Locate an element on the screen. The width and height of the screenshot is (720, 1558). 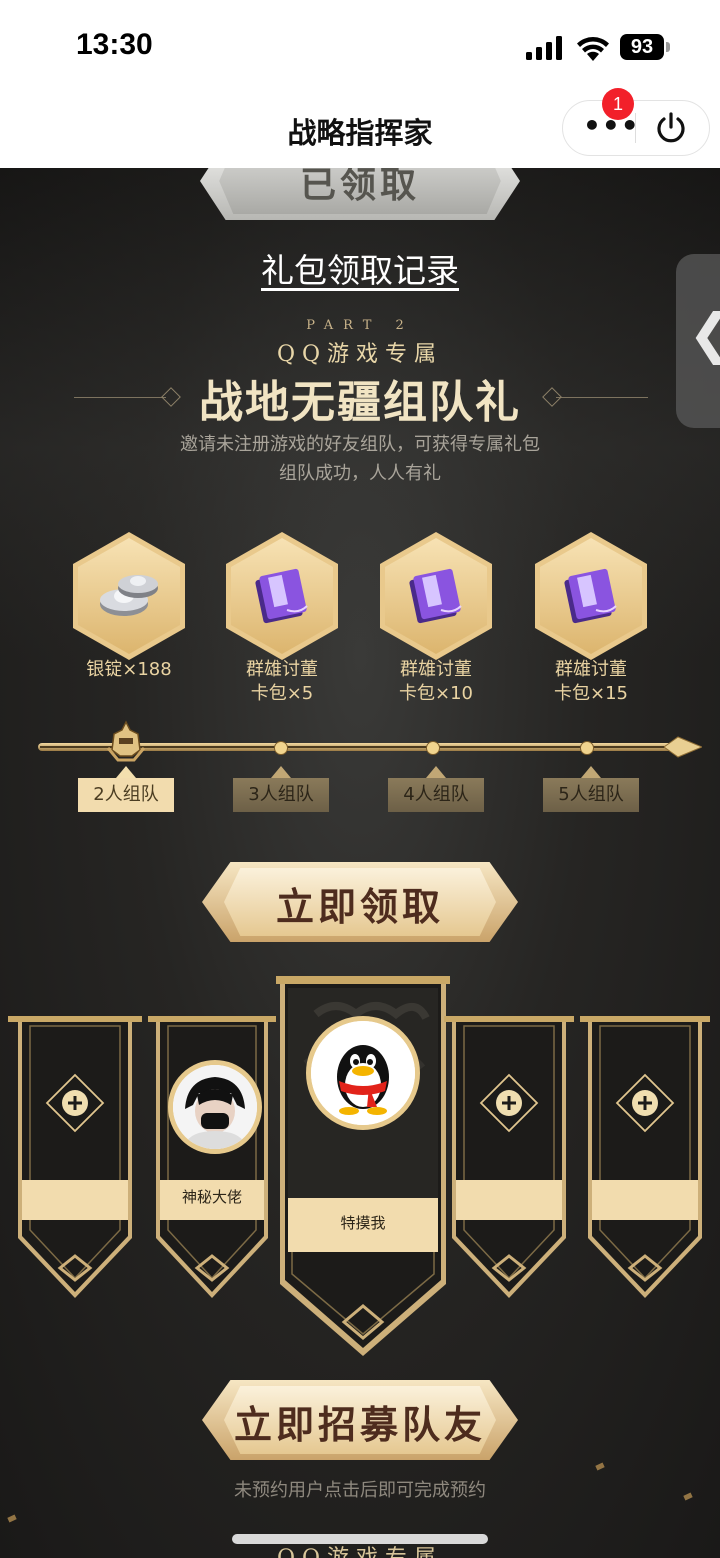
silver-ingot-icon is located at coordinates (129, 595).